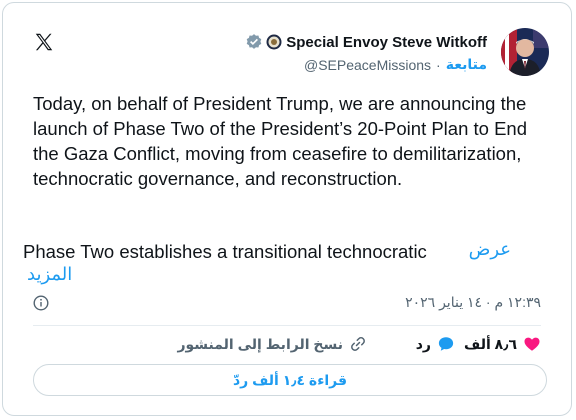  Describe the element at coordinates (49, 274) in the screenshot. I see `show-more-link-cont: المزيد` at that location.